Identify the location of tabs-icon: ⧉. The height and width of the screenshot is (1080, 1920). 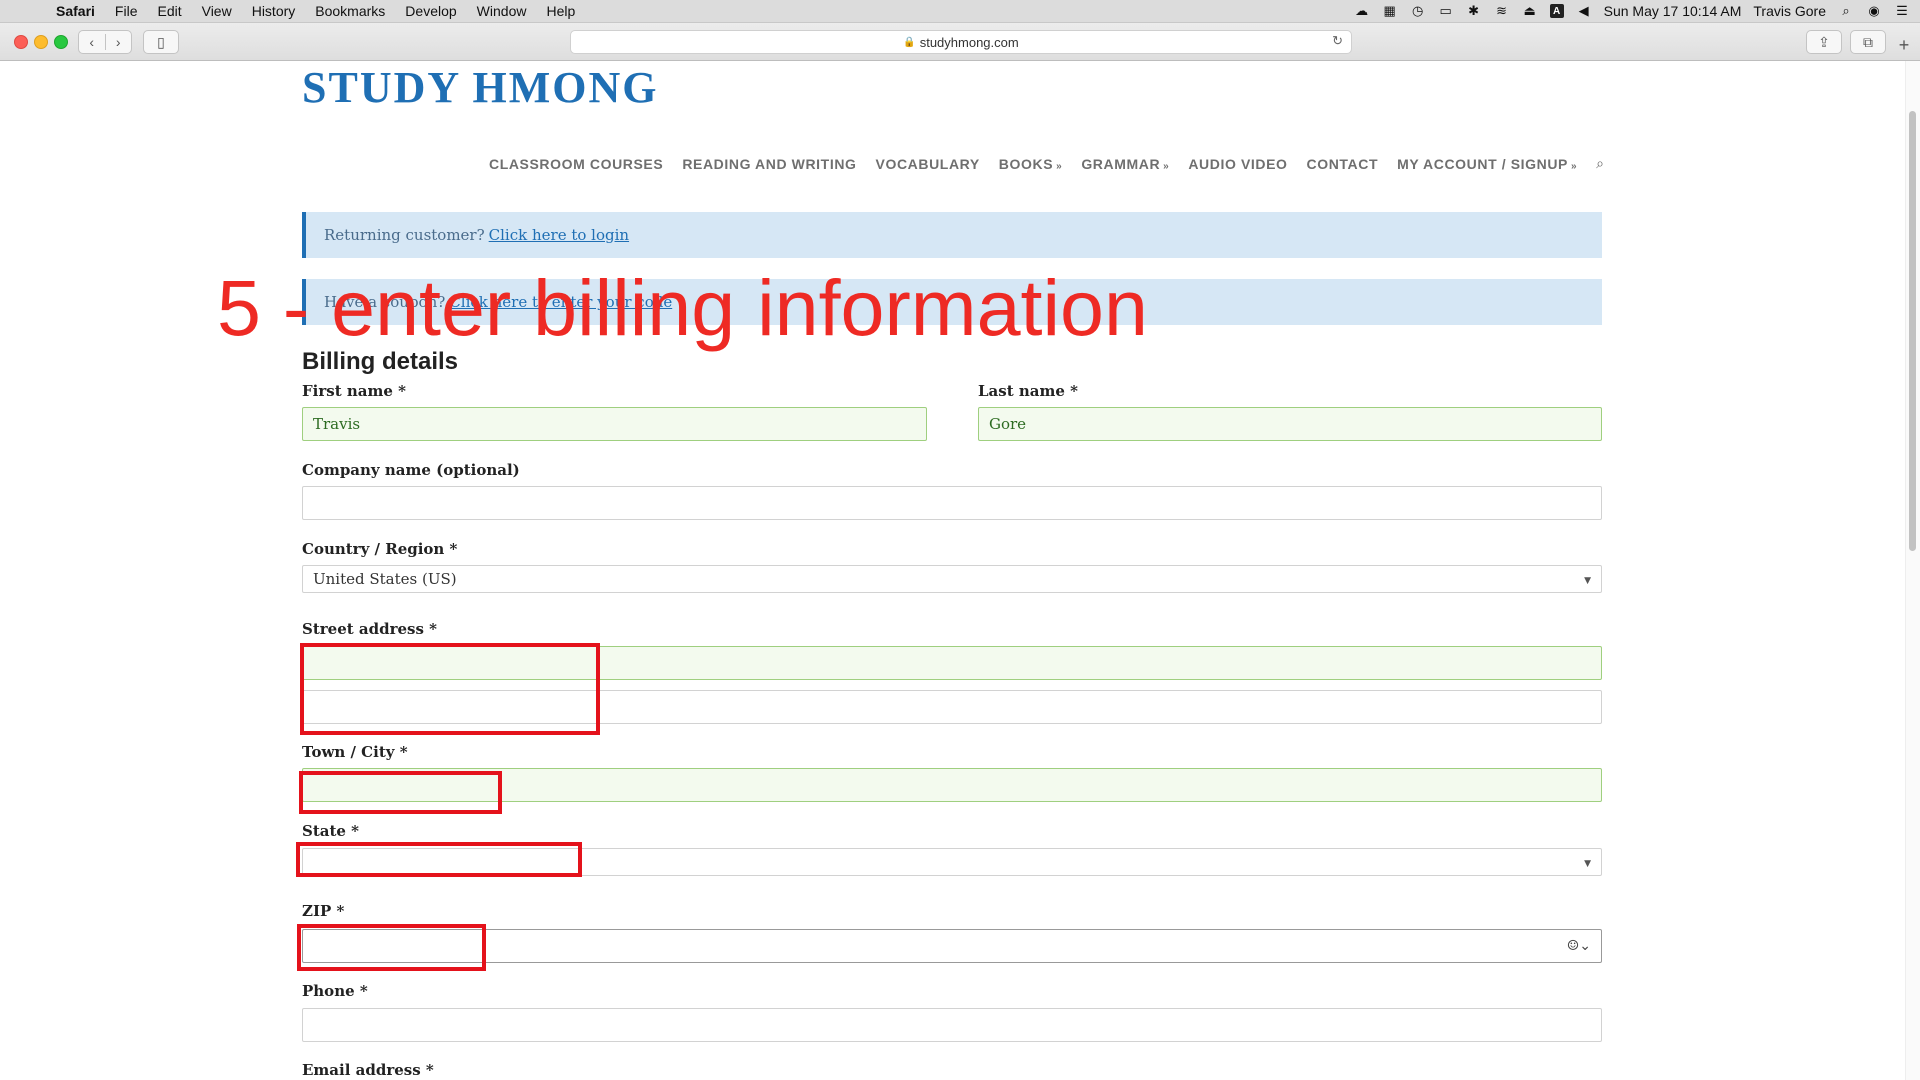
(1868, 41).